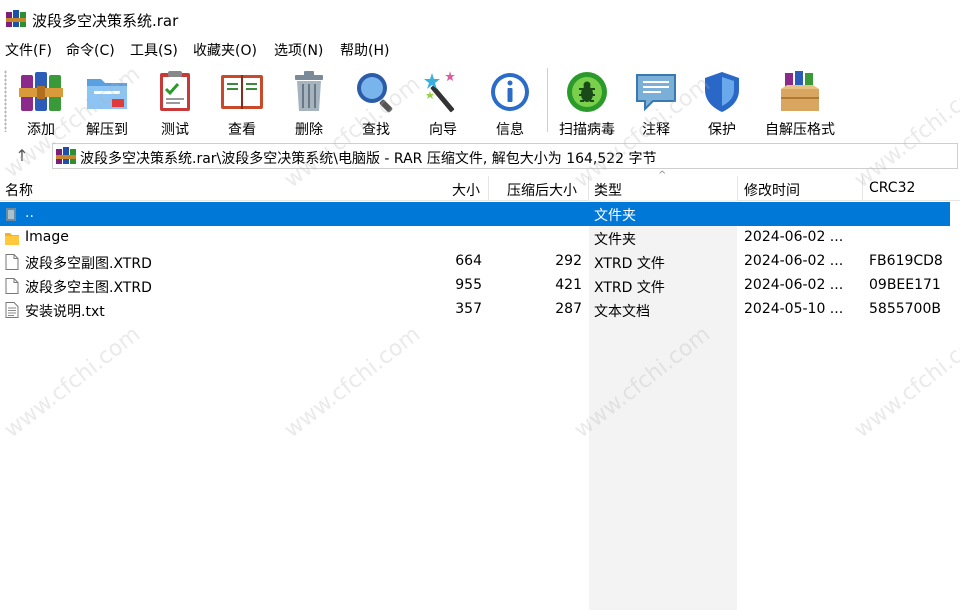 The image size is (960, 610). What do you see at coordinates (12, 239) in the screenshot?
I see `folder-icon` at bounding box center [12, 239].